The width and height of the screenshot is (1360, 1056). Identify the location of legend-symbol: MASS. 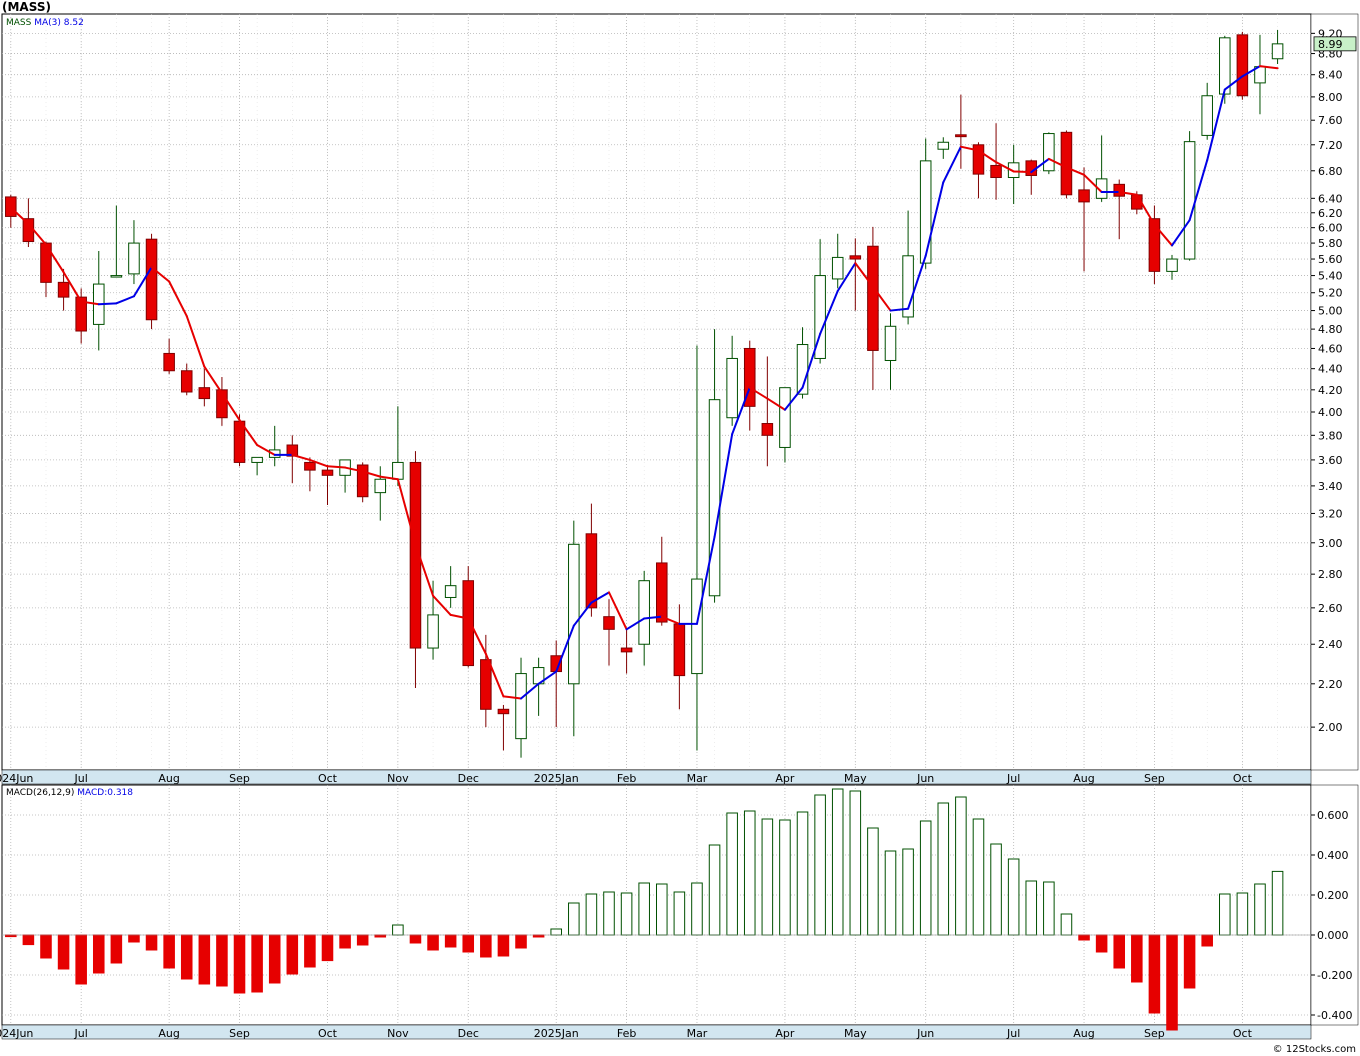
(20, 23).